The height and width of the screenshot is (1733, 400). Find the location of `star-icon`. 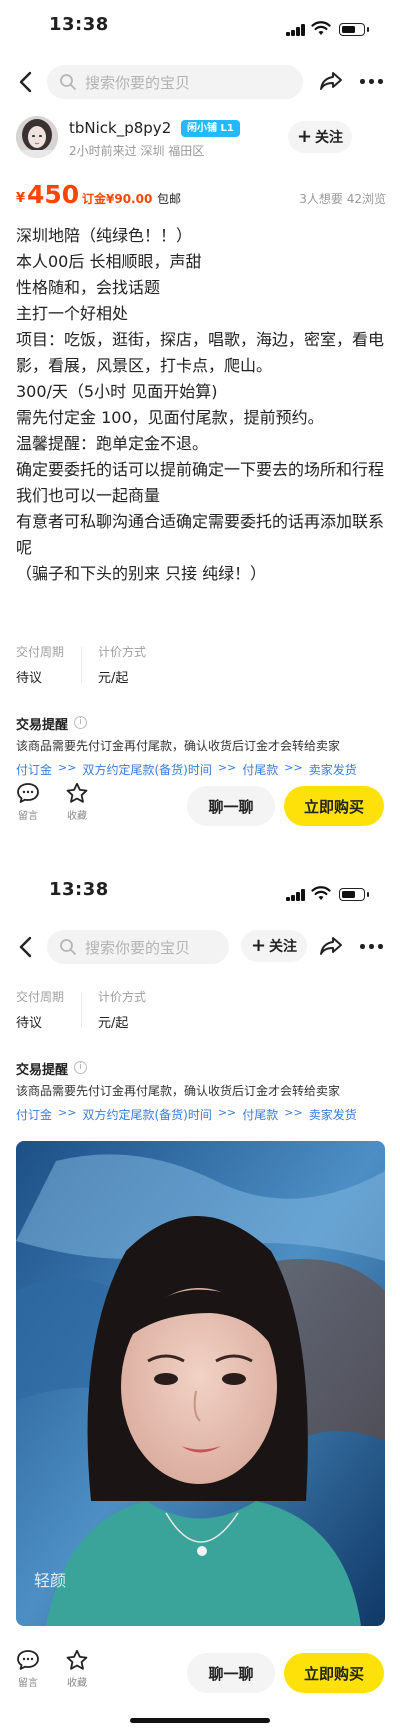

star-icon is located at coordinates (77, 792).